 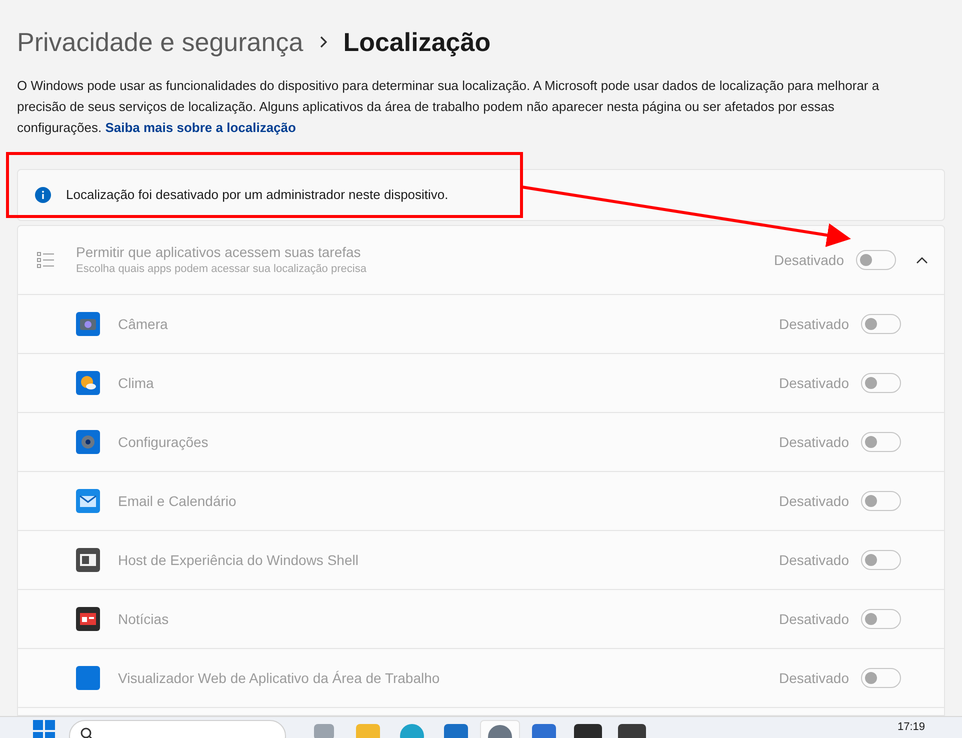 I want to click on search-icon, so click(x=87, y=732).